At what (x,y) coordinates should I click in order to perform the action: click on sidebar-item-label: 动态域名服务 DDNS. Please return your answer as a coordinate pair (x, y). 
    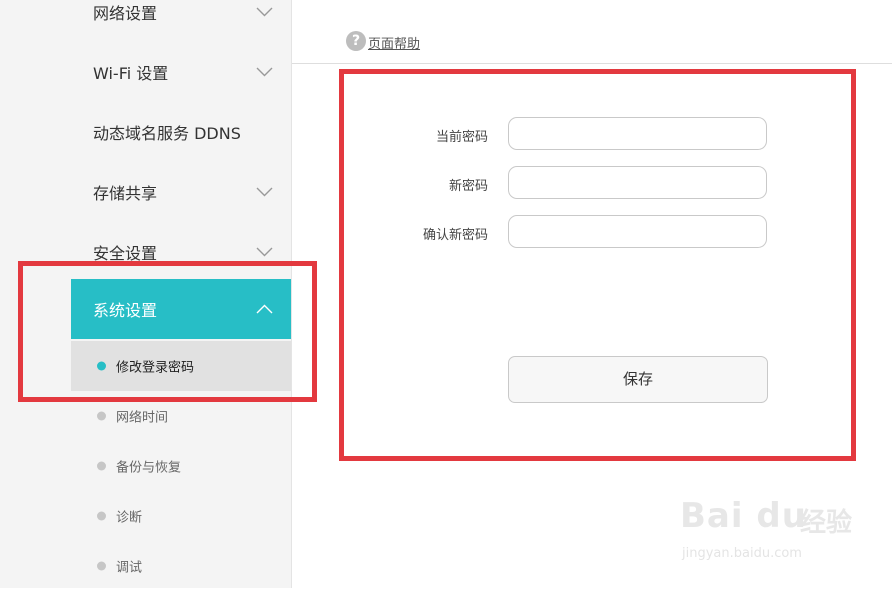
    Looking at the image, I should click on (167, 133).